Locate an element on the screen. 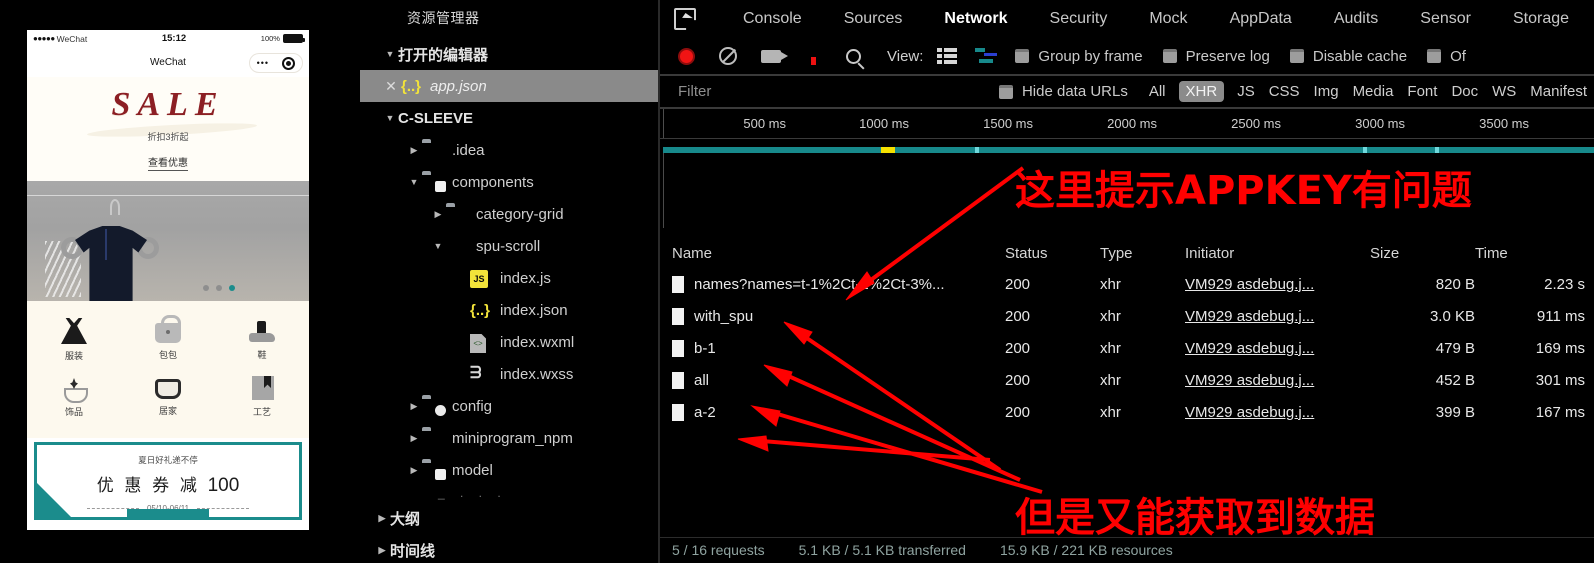 The height and width of the screenshot is (563, 1594). tree-item-model: ▶ model is located at coordinates (510, 470).